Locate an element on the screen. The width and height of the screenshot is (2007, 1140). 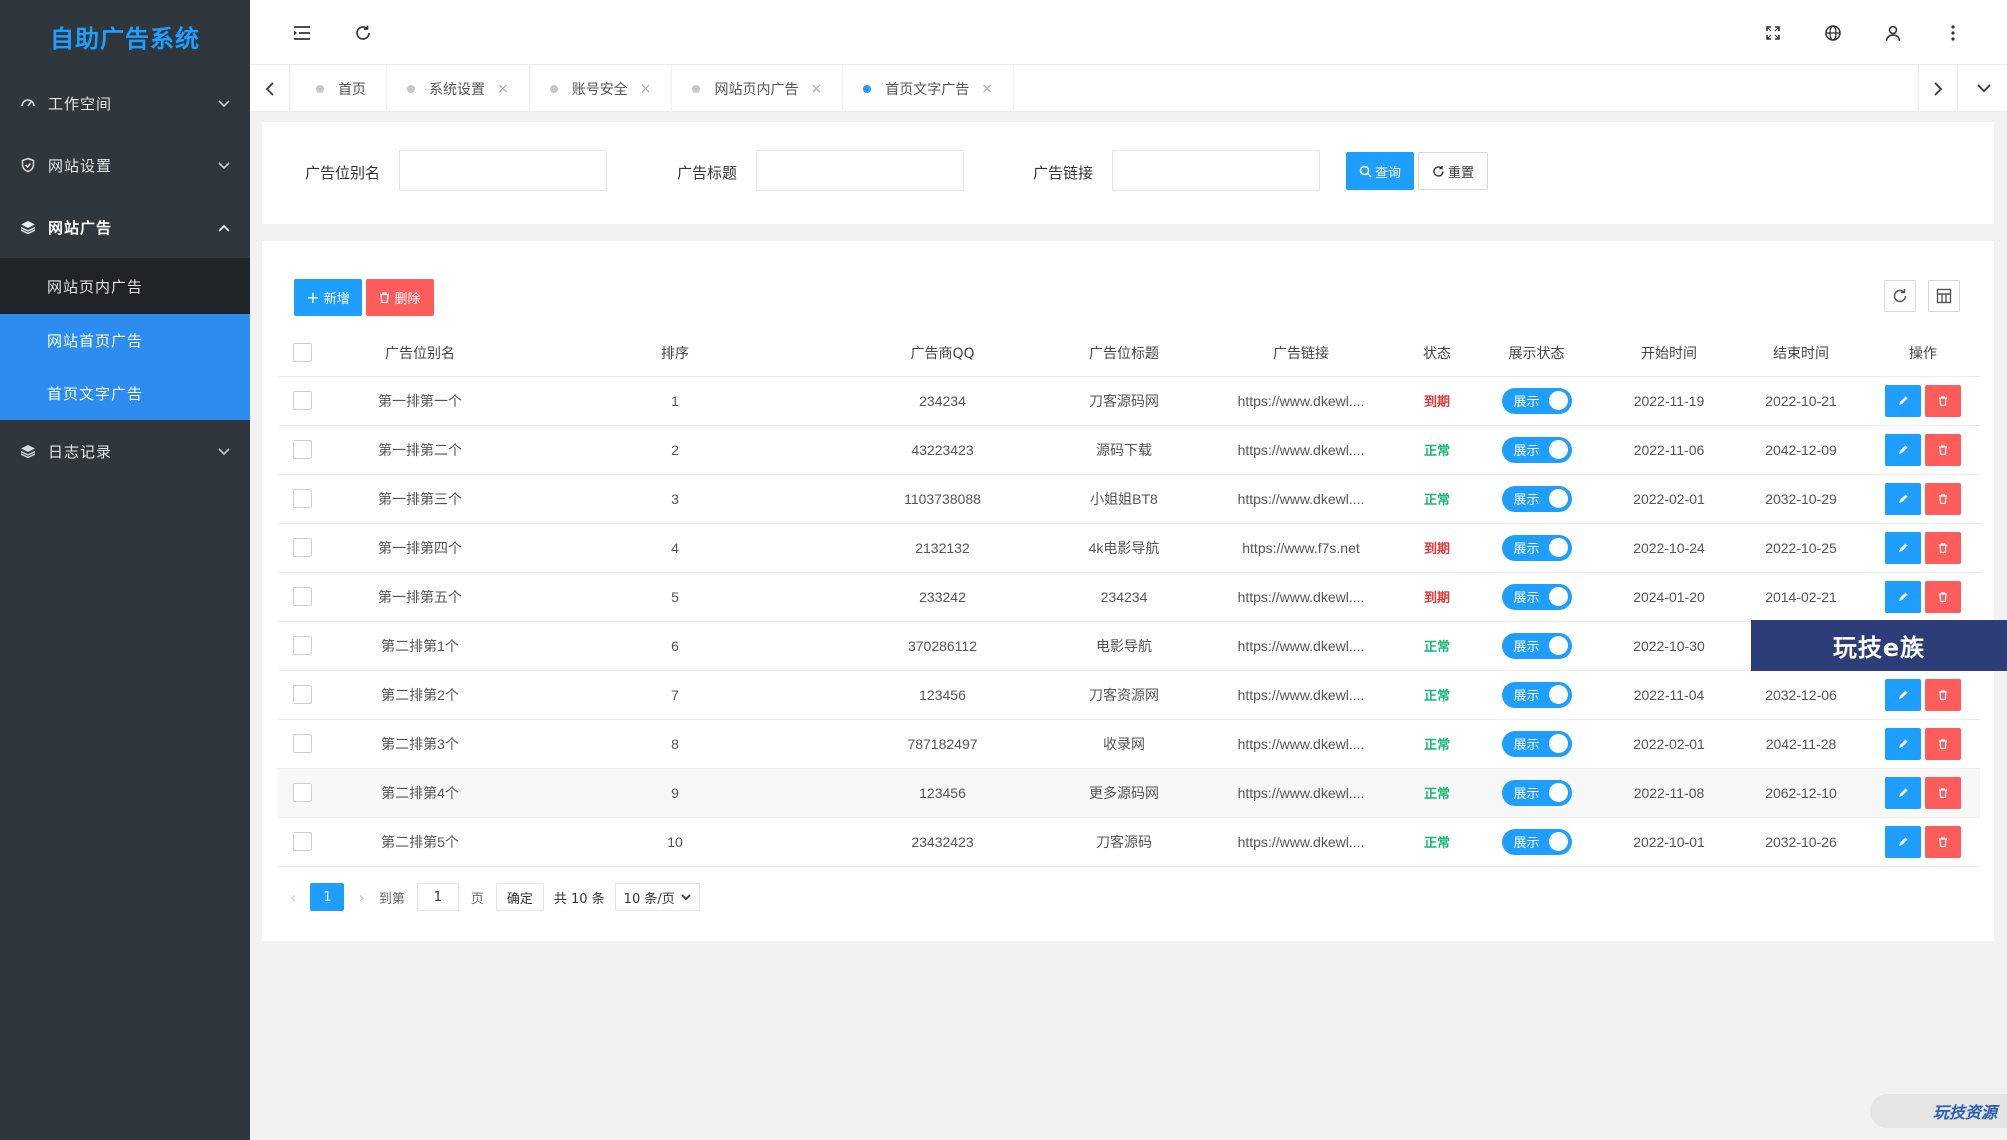
sidebar-item-site-settings: 网站设置 is located at coordinates (125, 165).